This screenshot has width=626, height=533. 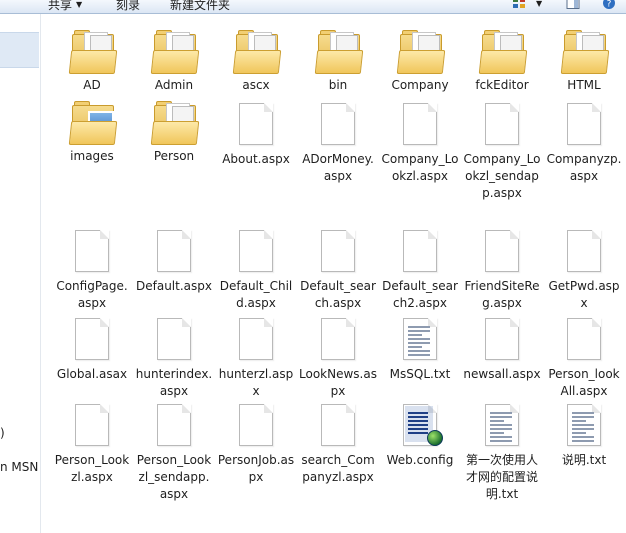 I want to click on command-bar: 共享 ▼ 刻录 新建文件夹 ▼ ?, so click(x=313, y=7).